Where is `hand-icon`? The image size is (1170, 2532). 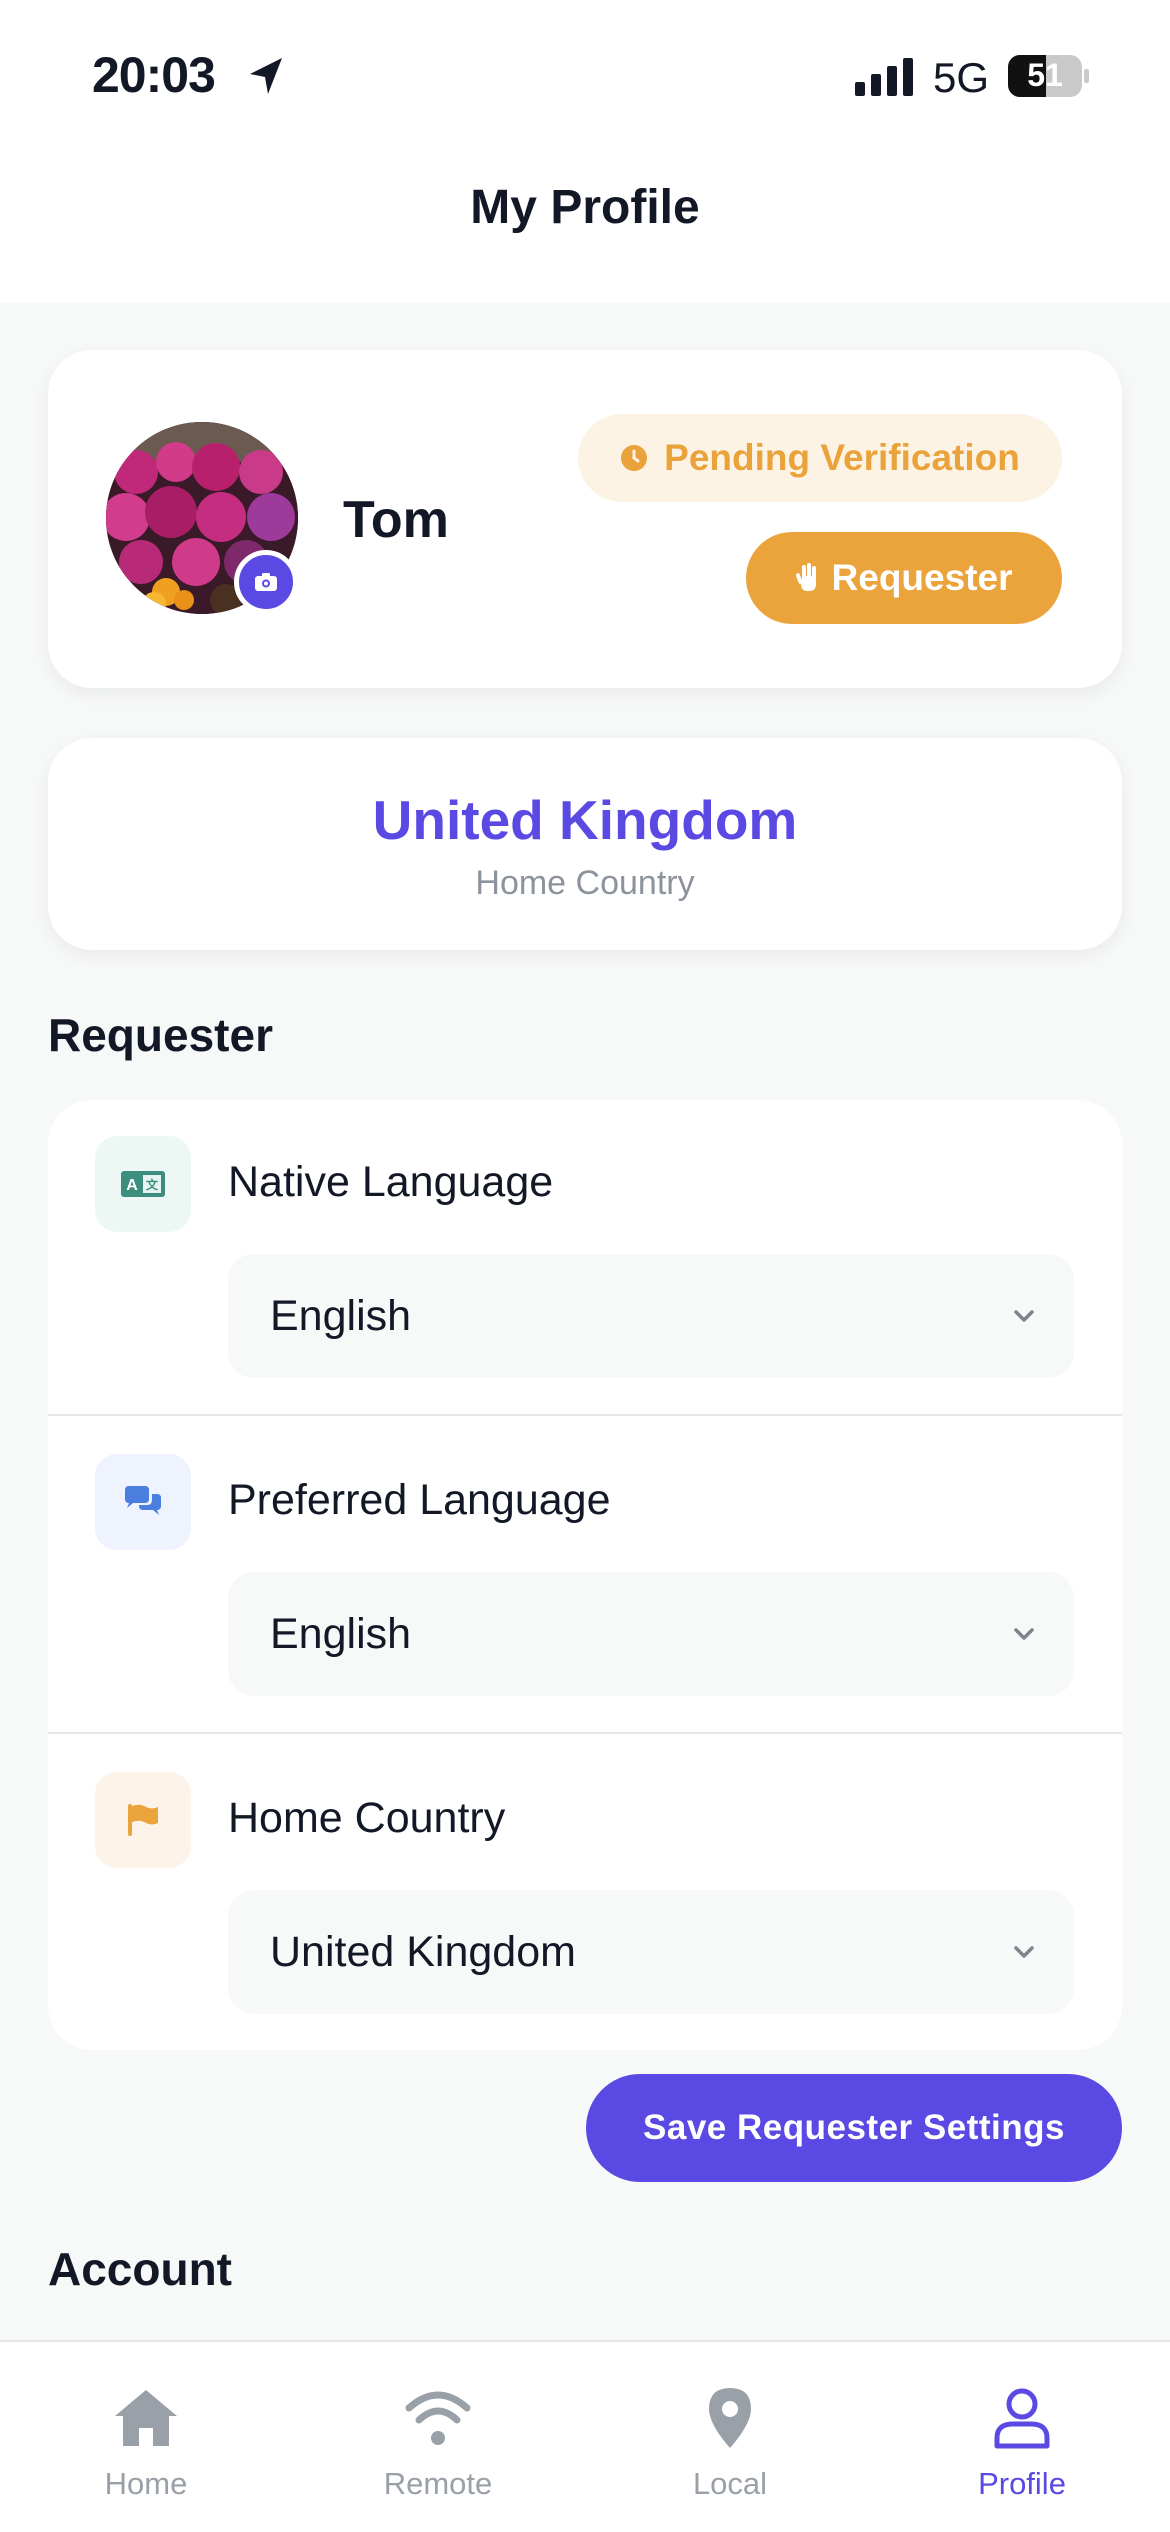
hand-icon is located at coordinates (805, 577).